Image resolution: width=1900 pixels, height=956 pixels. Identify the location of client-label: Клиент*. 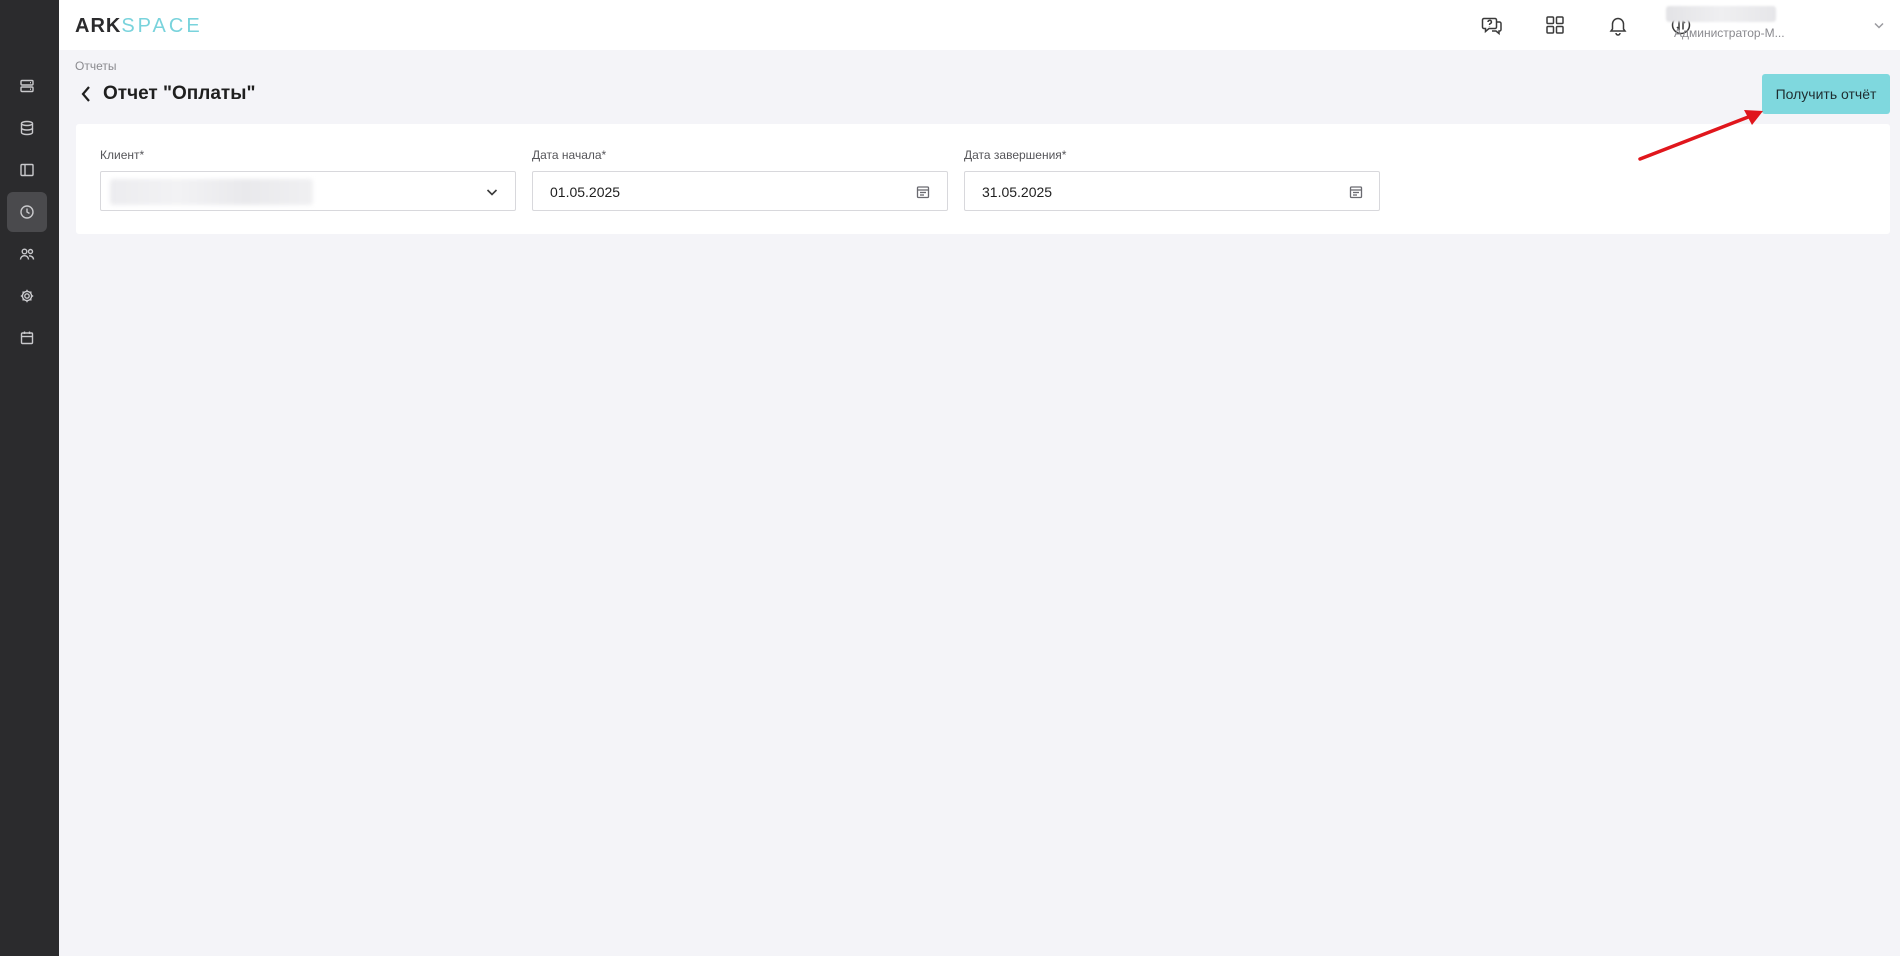
(122, 155).